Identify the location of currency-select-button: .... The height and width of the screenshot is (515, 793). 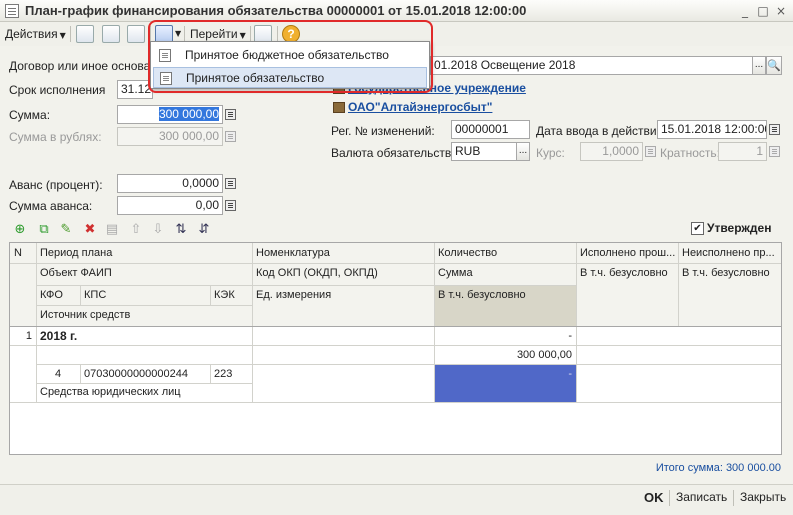
(523, 151).